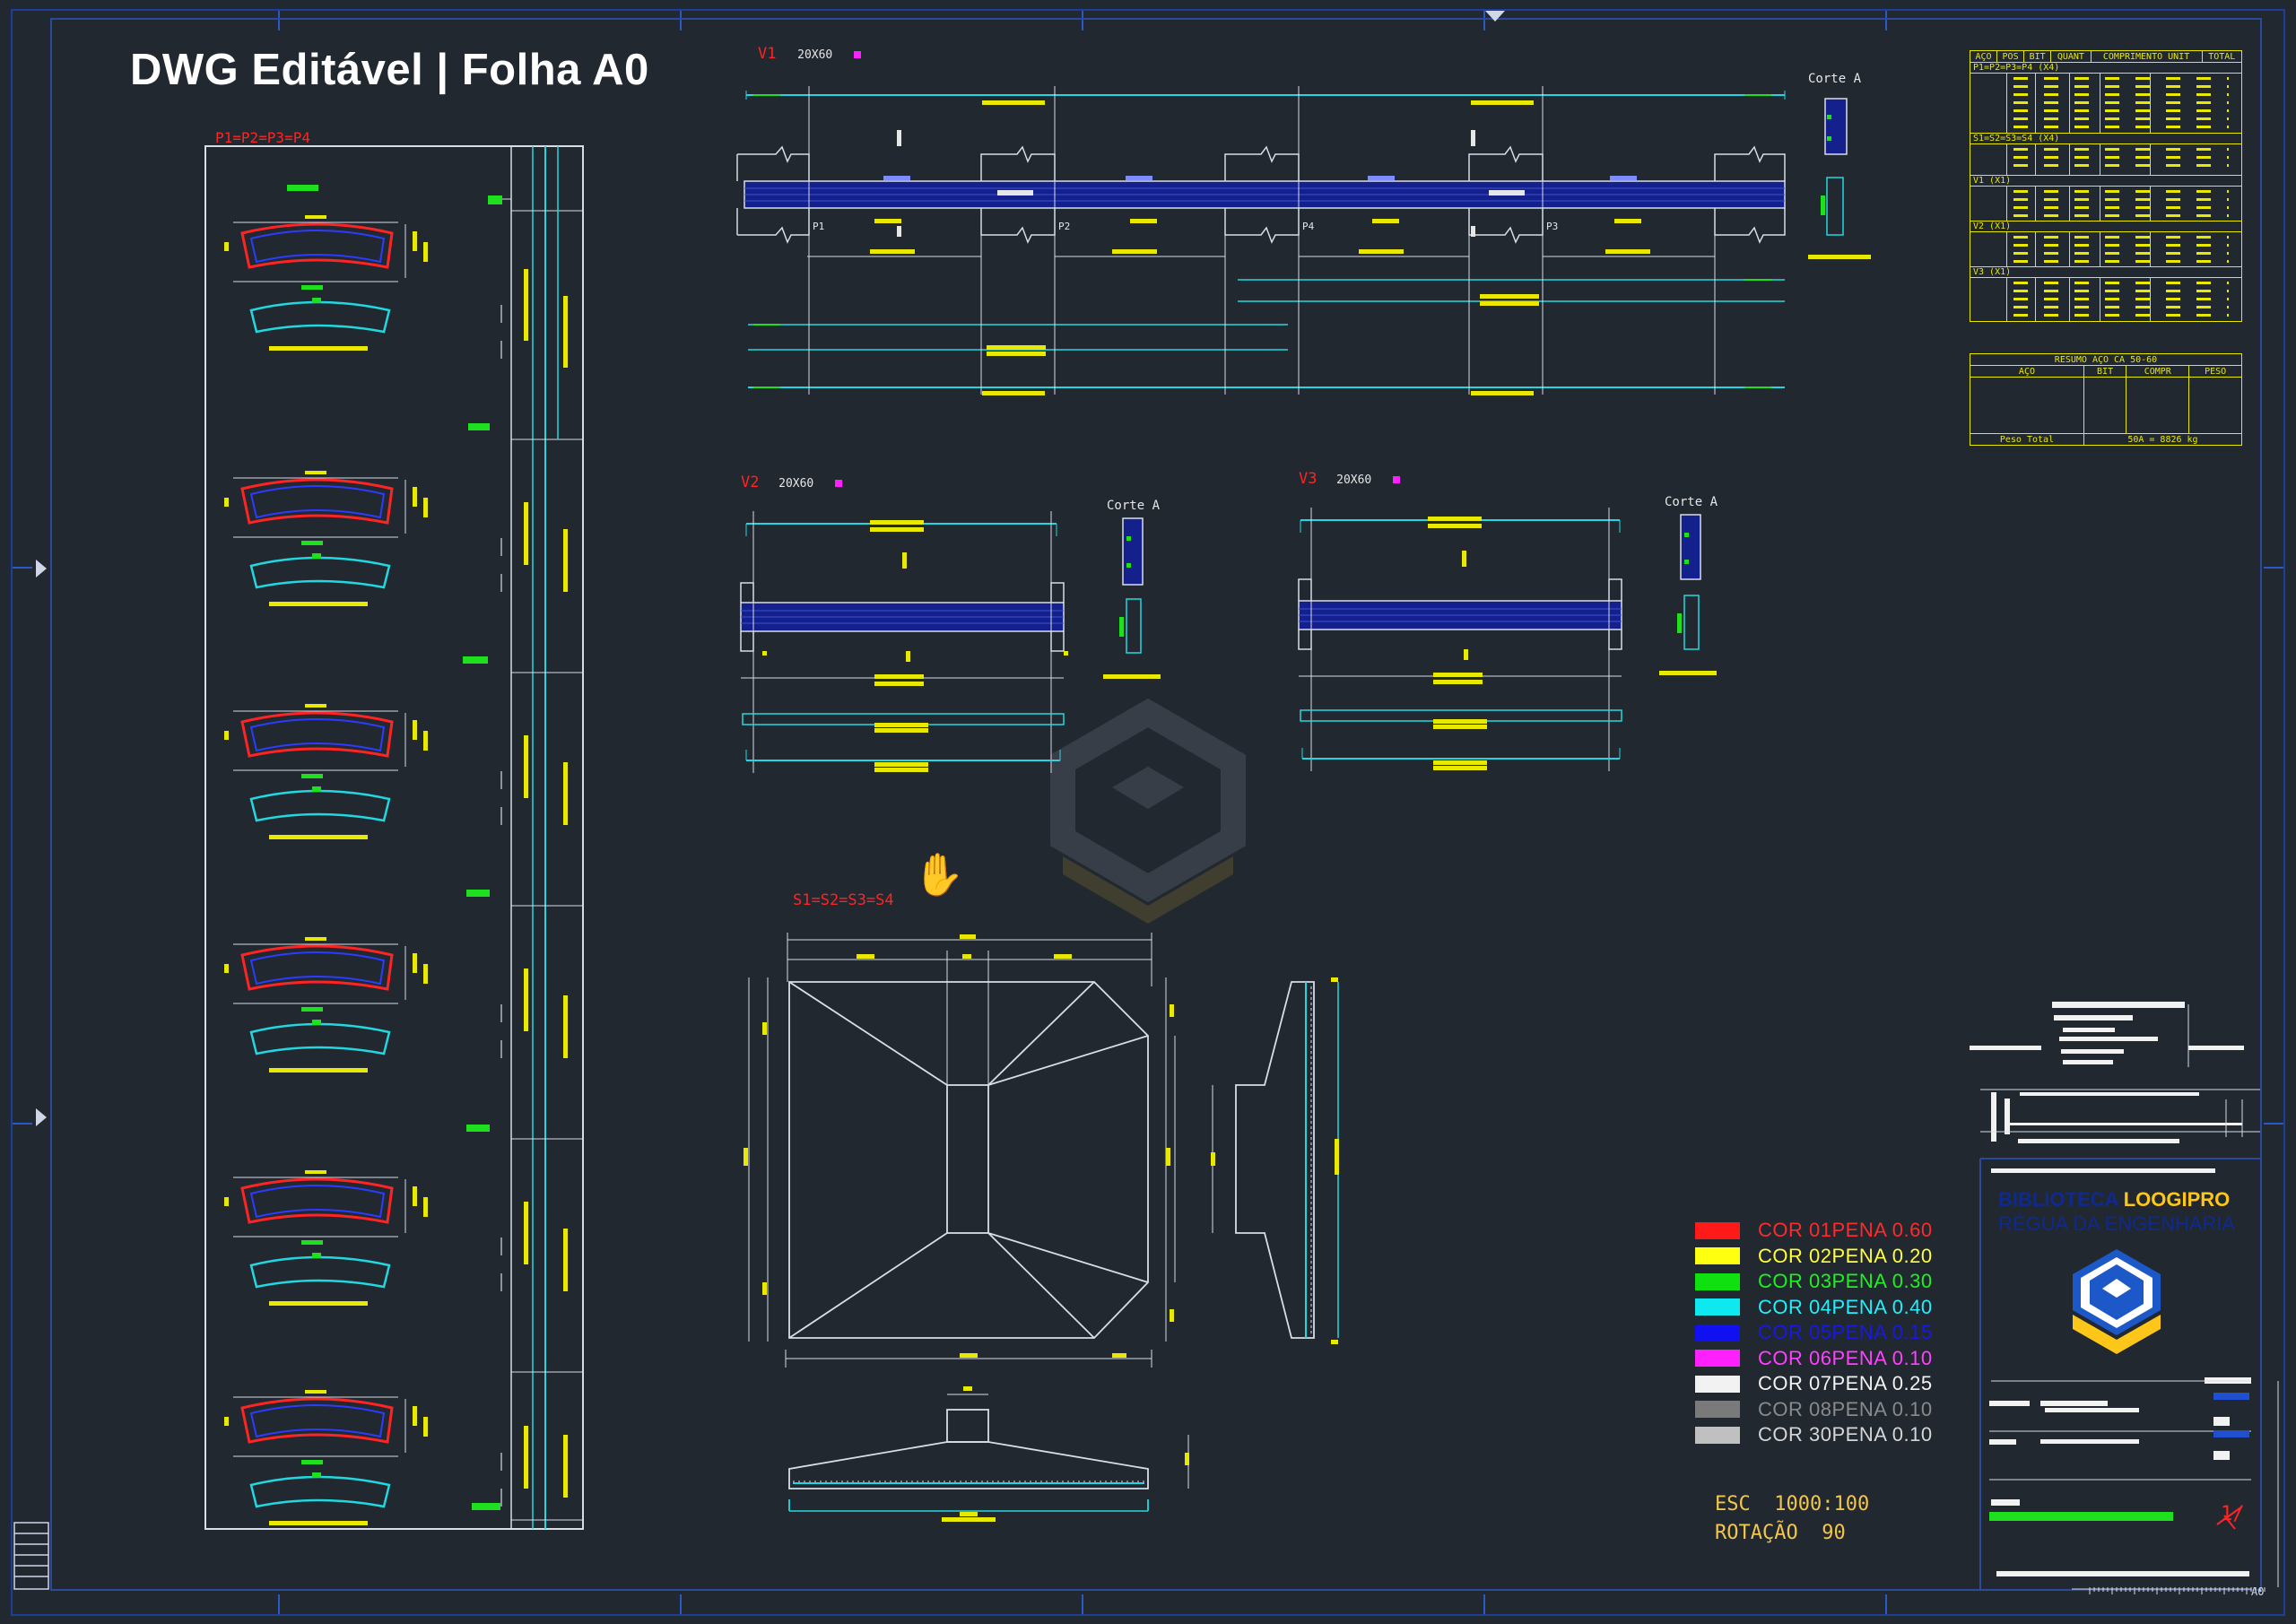  What do you see at coordinates (1691, 502) in the screenshot?
I see `corte-a-v3-label: Corte A` at bounding box center [1691, 502].